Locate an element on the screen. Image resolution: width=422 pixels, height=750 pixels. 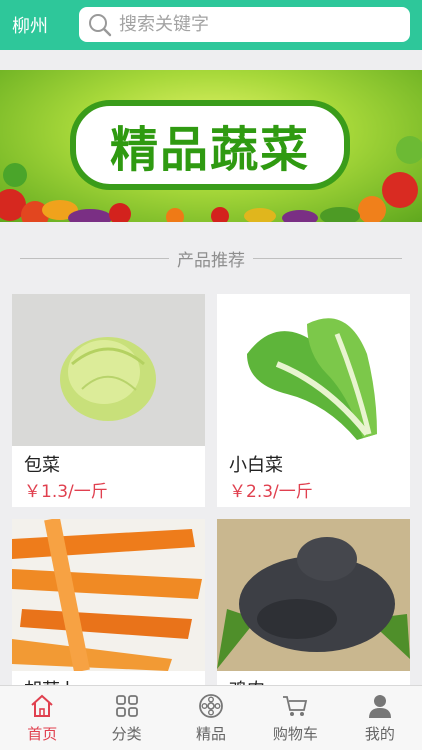
product-card: 小白菜 ￥2.3/一斤 is located at coordinates (313, 400).